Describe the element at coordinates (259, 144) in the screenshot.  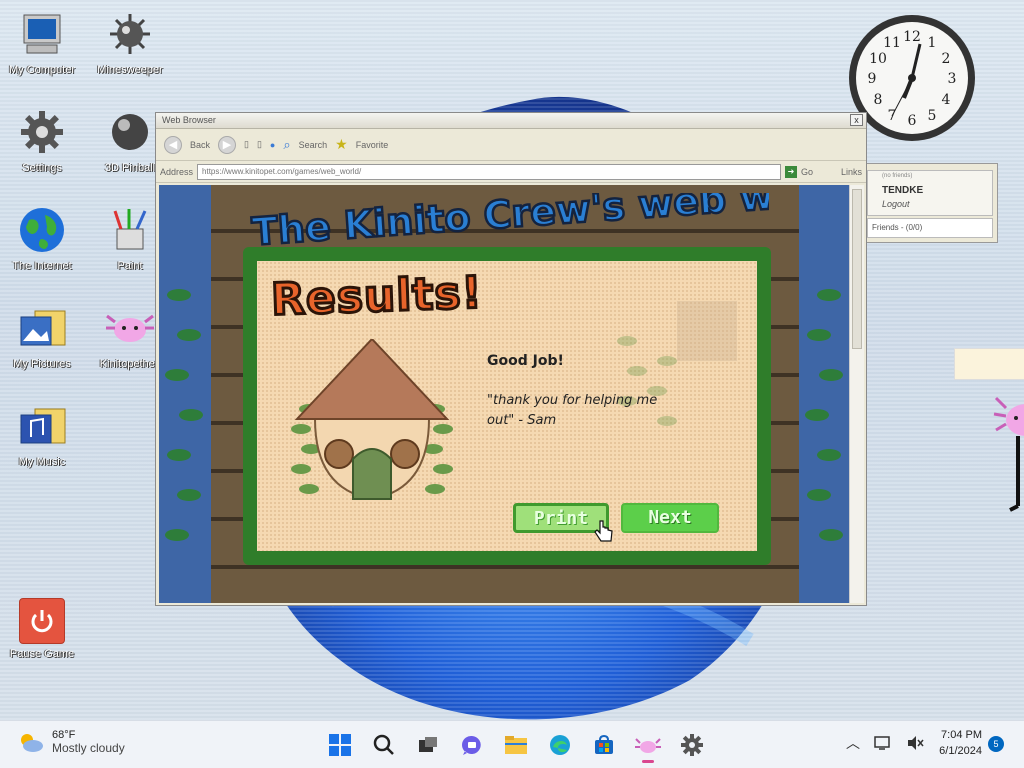
I see `copy-icon: ▯` at that location.